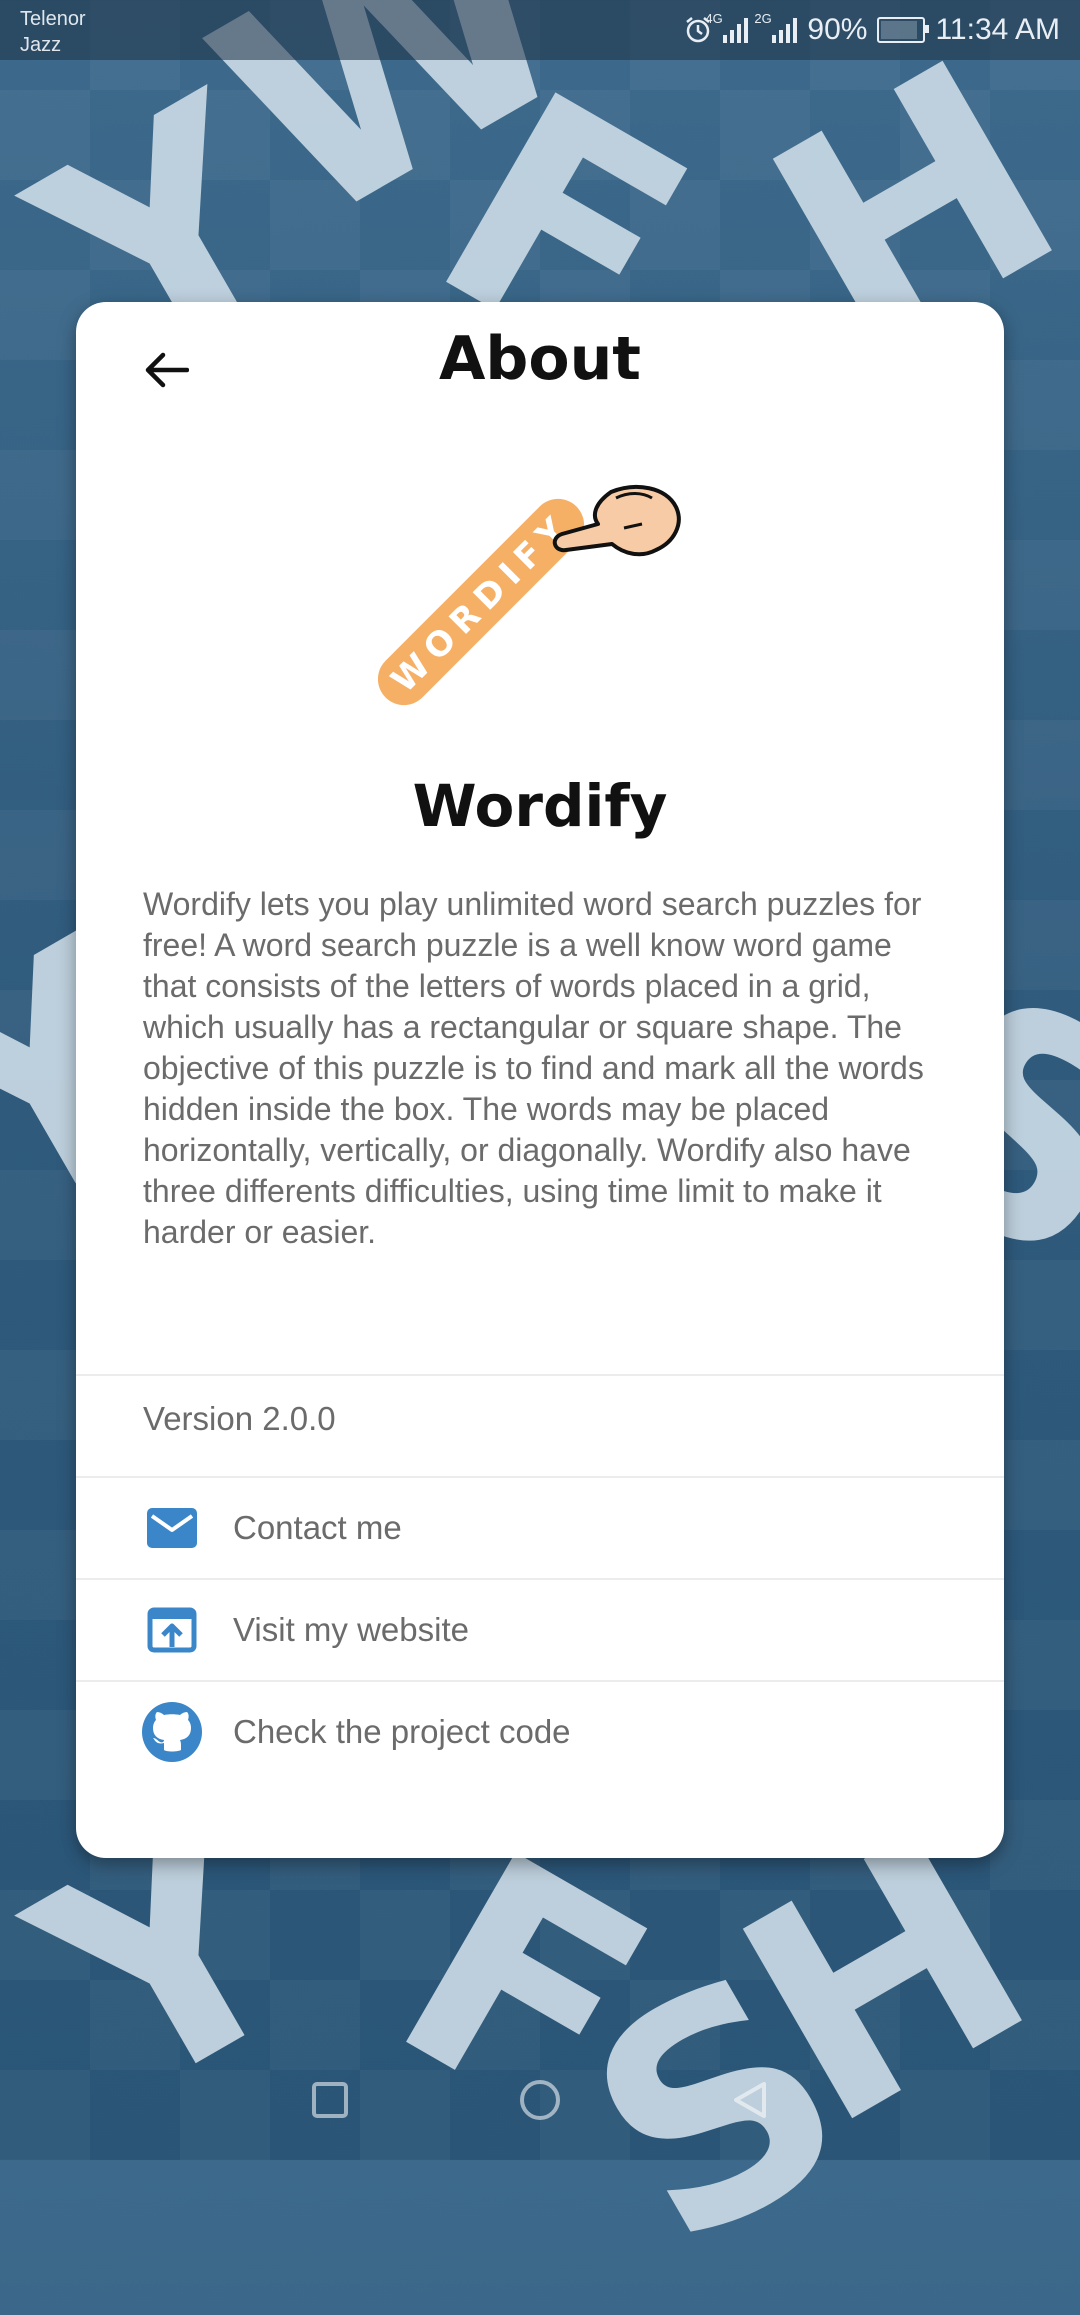 The width and height of the screenshot is (1080, 2315). What do you see at coordinates (172, 1732) in the screenshot?
I see `github-icon` at bounding box center [172, 1732].